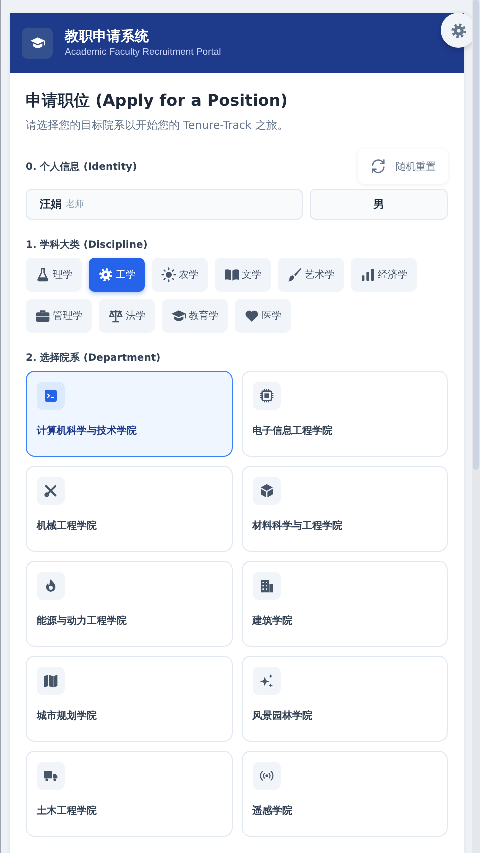  I want to click on department-name: 电子信息工程学院, so click(293, 431).